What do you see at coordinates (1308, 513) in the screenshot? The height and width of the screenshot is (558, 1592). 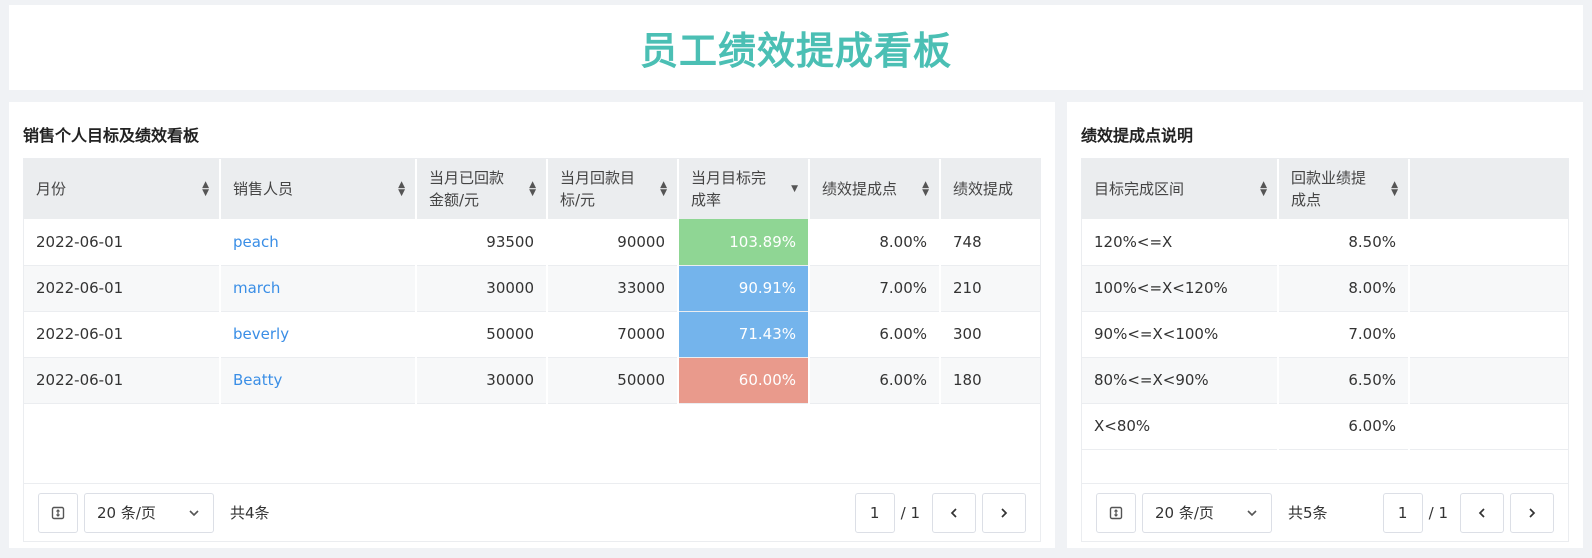 I see `total-count: 共5条` at bounding box center [1308, 513].